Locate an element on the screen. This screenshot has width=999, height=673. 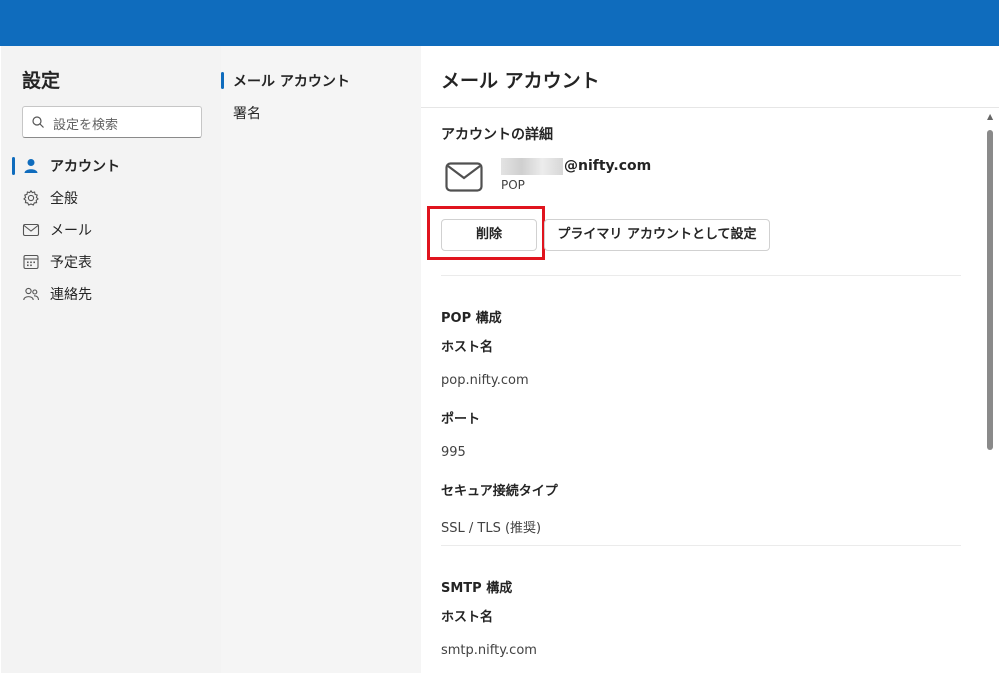
settings-title: 設定 is located at coordinates (41, 81).